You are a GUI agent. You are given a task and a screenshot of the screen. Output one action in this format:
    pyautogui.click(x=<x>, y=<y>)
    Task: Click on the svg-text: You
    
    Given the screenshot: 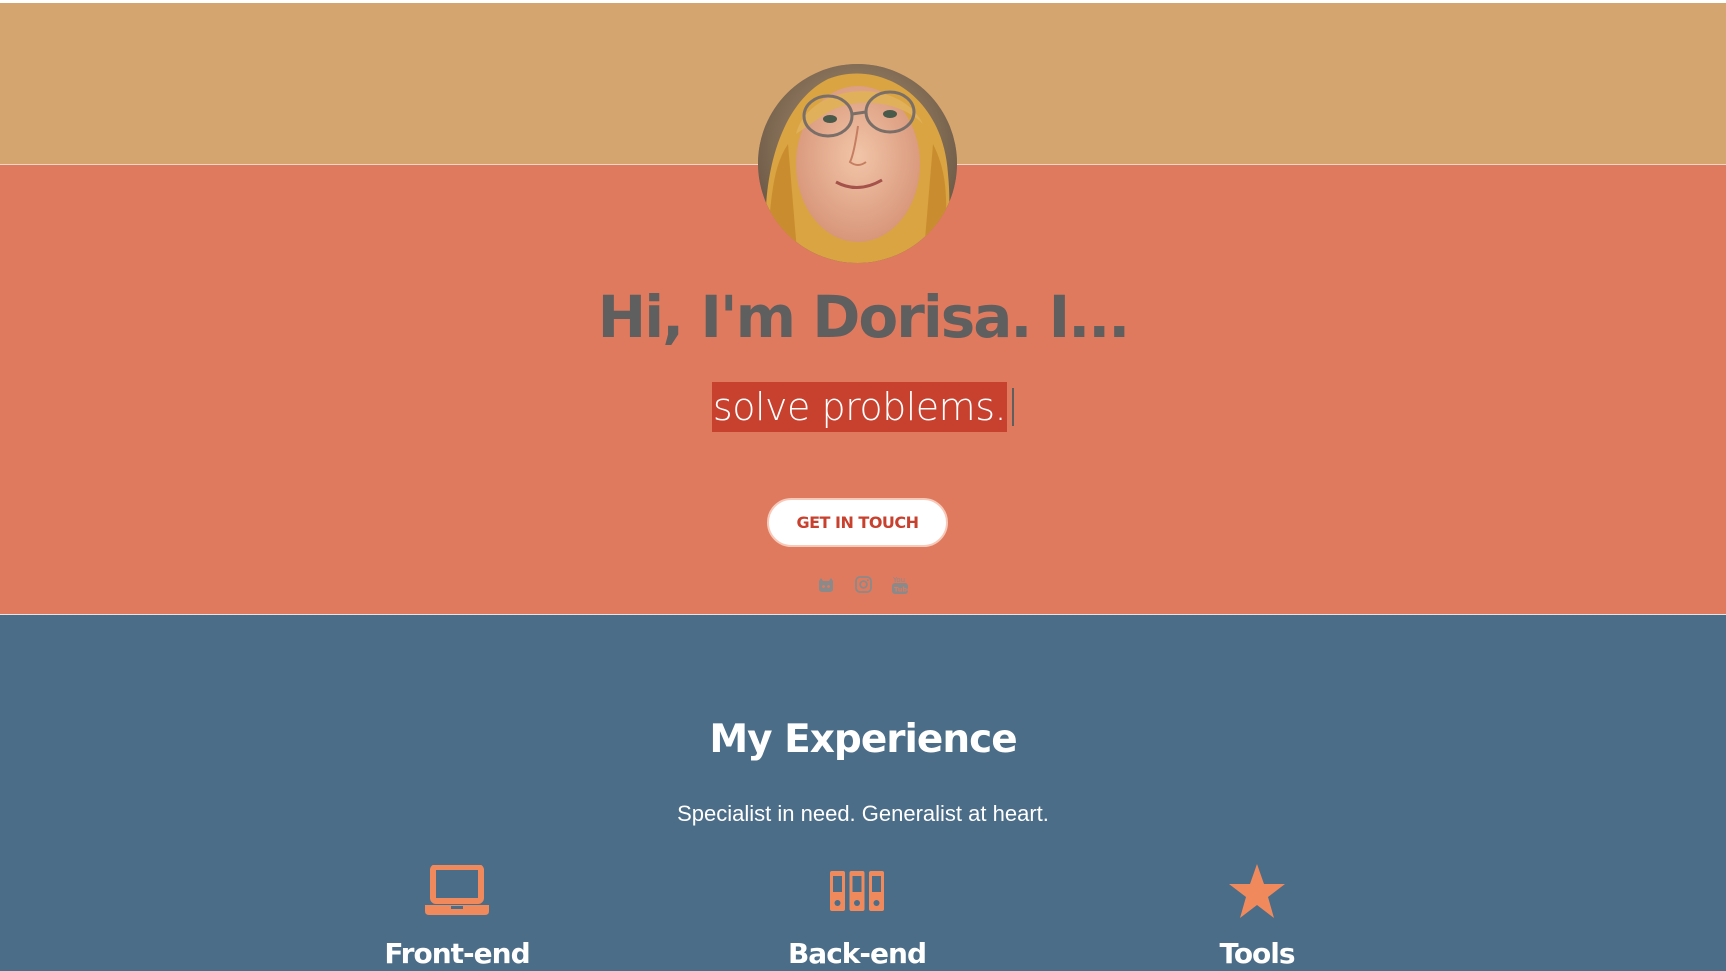 What is the action you would take?
    pyautogui.click(x=898, y=580)
    